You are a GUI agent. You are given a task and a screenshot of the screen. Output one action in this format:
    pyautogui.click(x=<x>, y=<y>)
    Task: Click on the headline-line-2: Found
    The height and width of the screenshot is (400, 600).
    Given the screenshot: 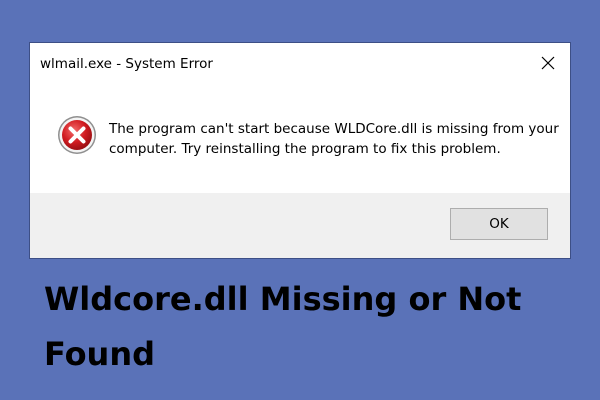 What is the action you would take?
    pyautogui.click(x=100, y=354)
    